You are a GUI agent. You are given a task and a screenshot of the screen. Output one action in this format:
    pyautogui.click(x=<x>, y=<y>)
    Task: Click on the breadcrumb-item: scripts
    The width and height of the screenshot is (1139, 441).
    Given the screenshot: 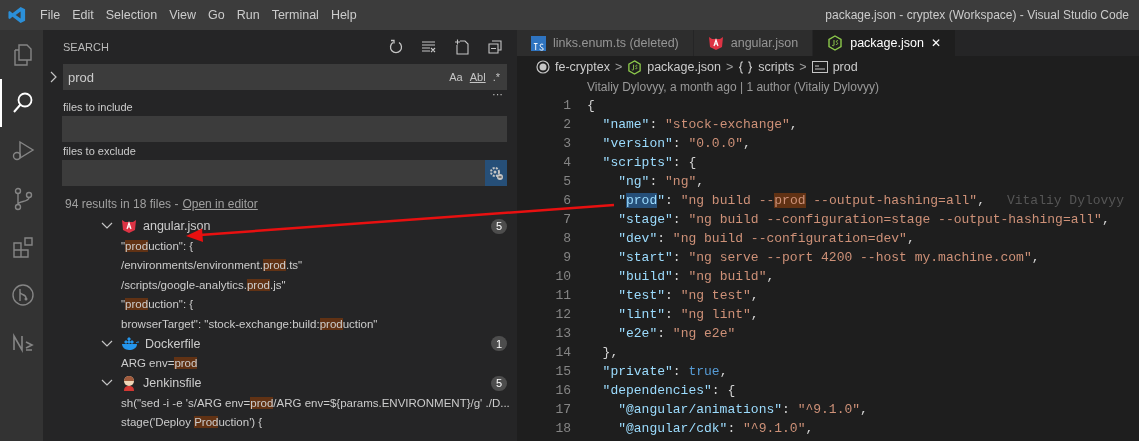 What is the action you would take?
    pyautogui.click(x=776, y=67)
    